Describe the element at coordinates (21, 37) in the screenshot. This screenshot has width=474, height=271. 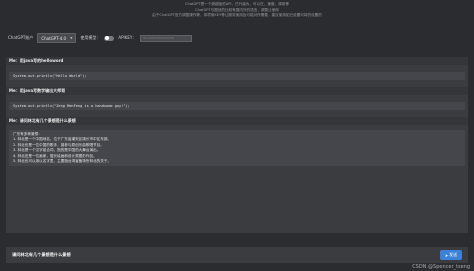
I see `account-label: ChatGPT账户` at that location.